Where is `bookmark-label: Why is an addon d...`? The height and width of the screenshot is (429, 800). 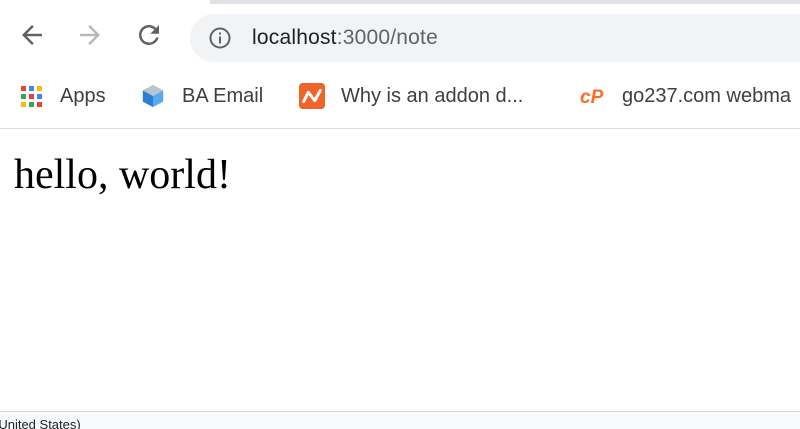
bookmark-label: Why is an addon d... is located at coordinates (432, 96).